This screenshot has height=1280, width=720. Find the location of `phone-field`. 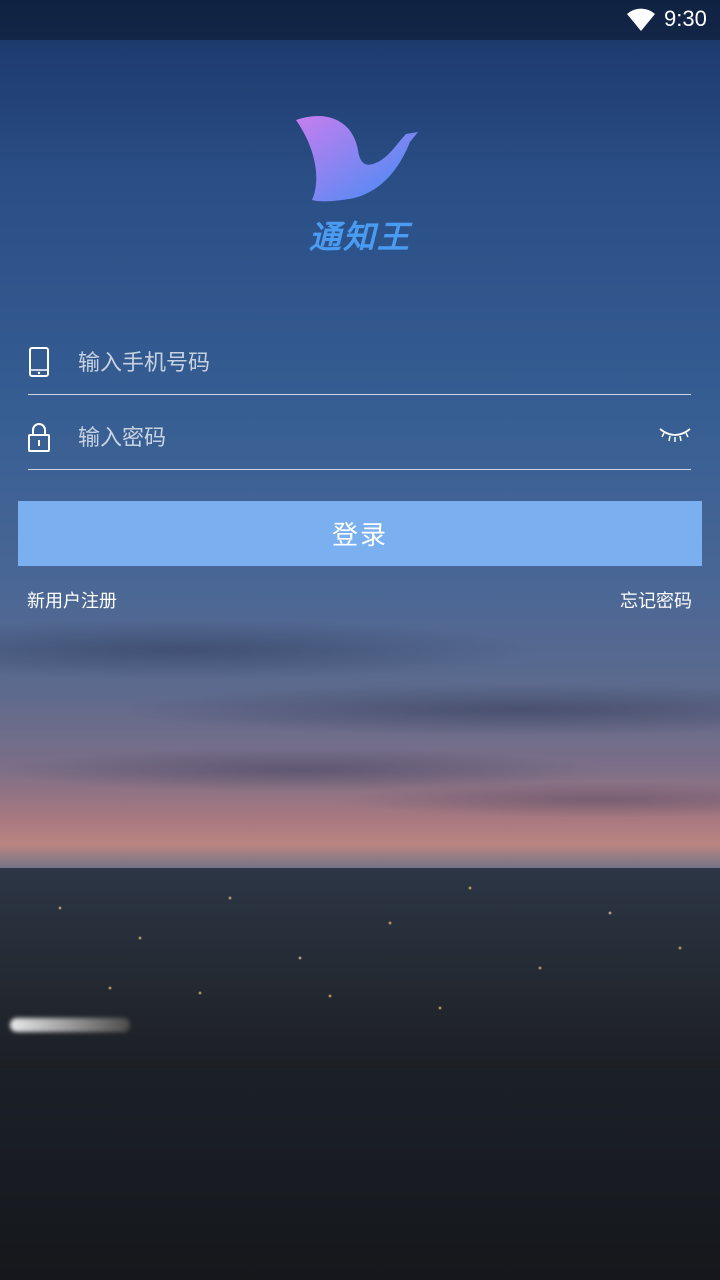

phone-field is located at coordinates (359, 357).